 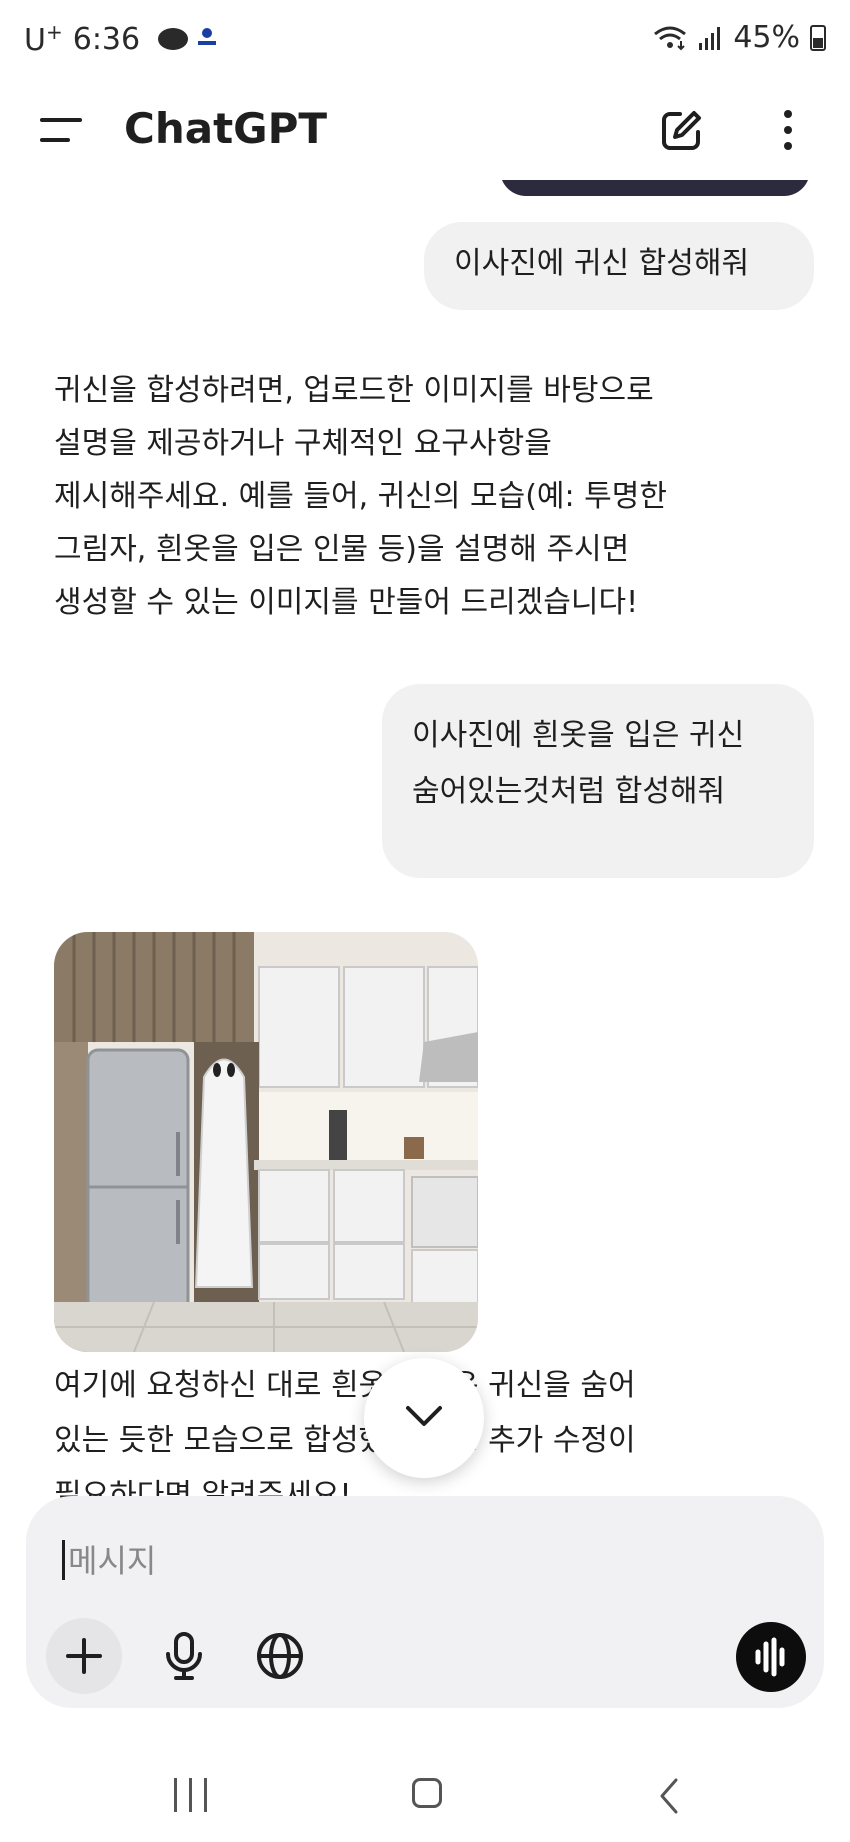 What do you see at coordinates (173, 39) in the screenshot?
I see `chat-bubble-icon` at bounding box center [173, 39].